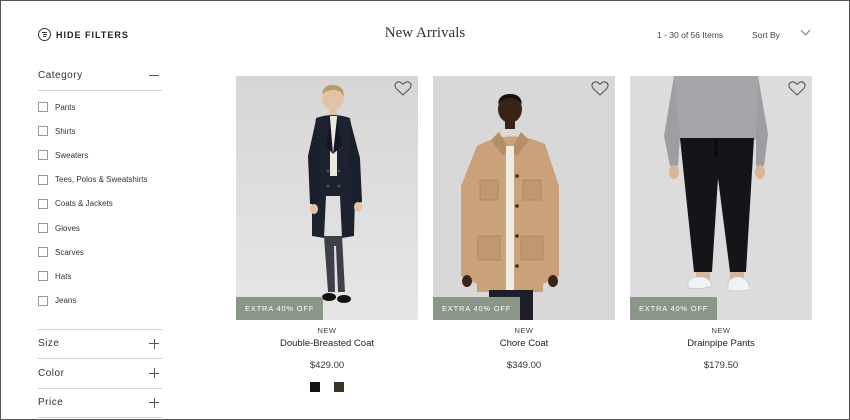 This screenshot has height=420, width=850. Describe the element at coordinates (100, 107) in the screenshot. I see `category-option-pants: Pants` at that location.